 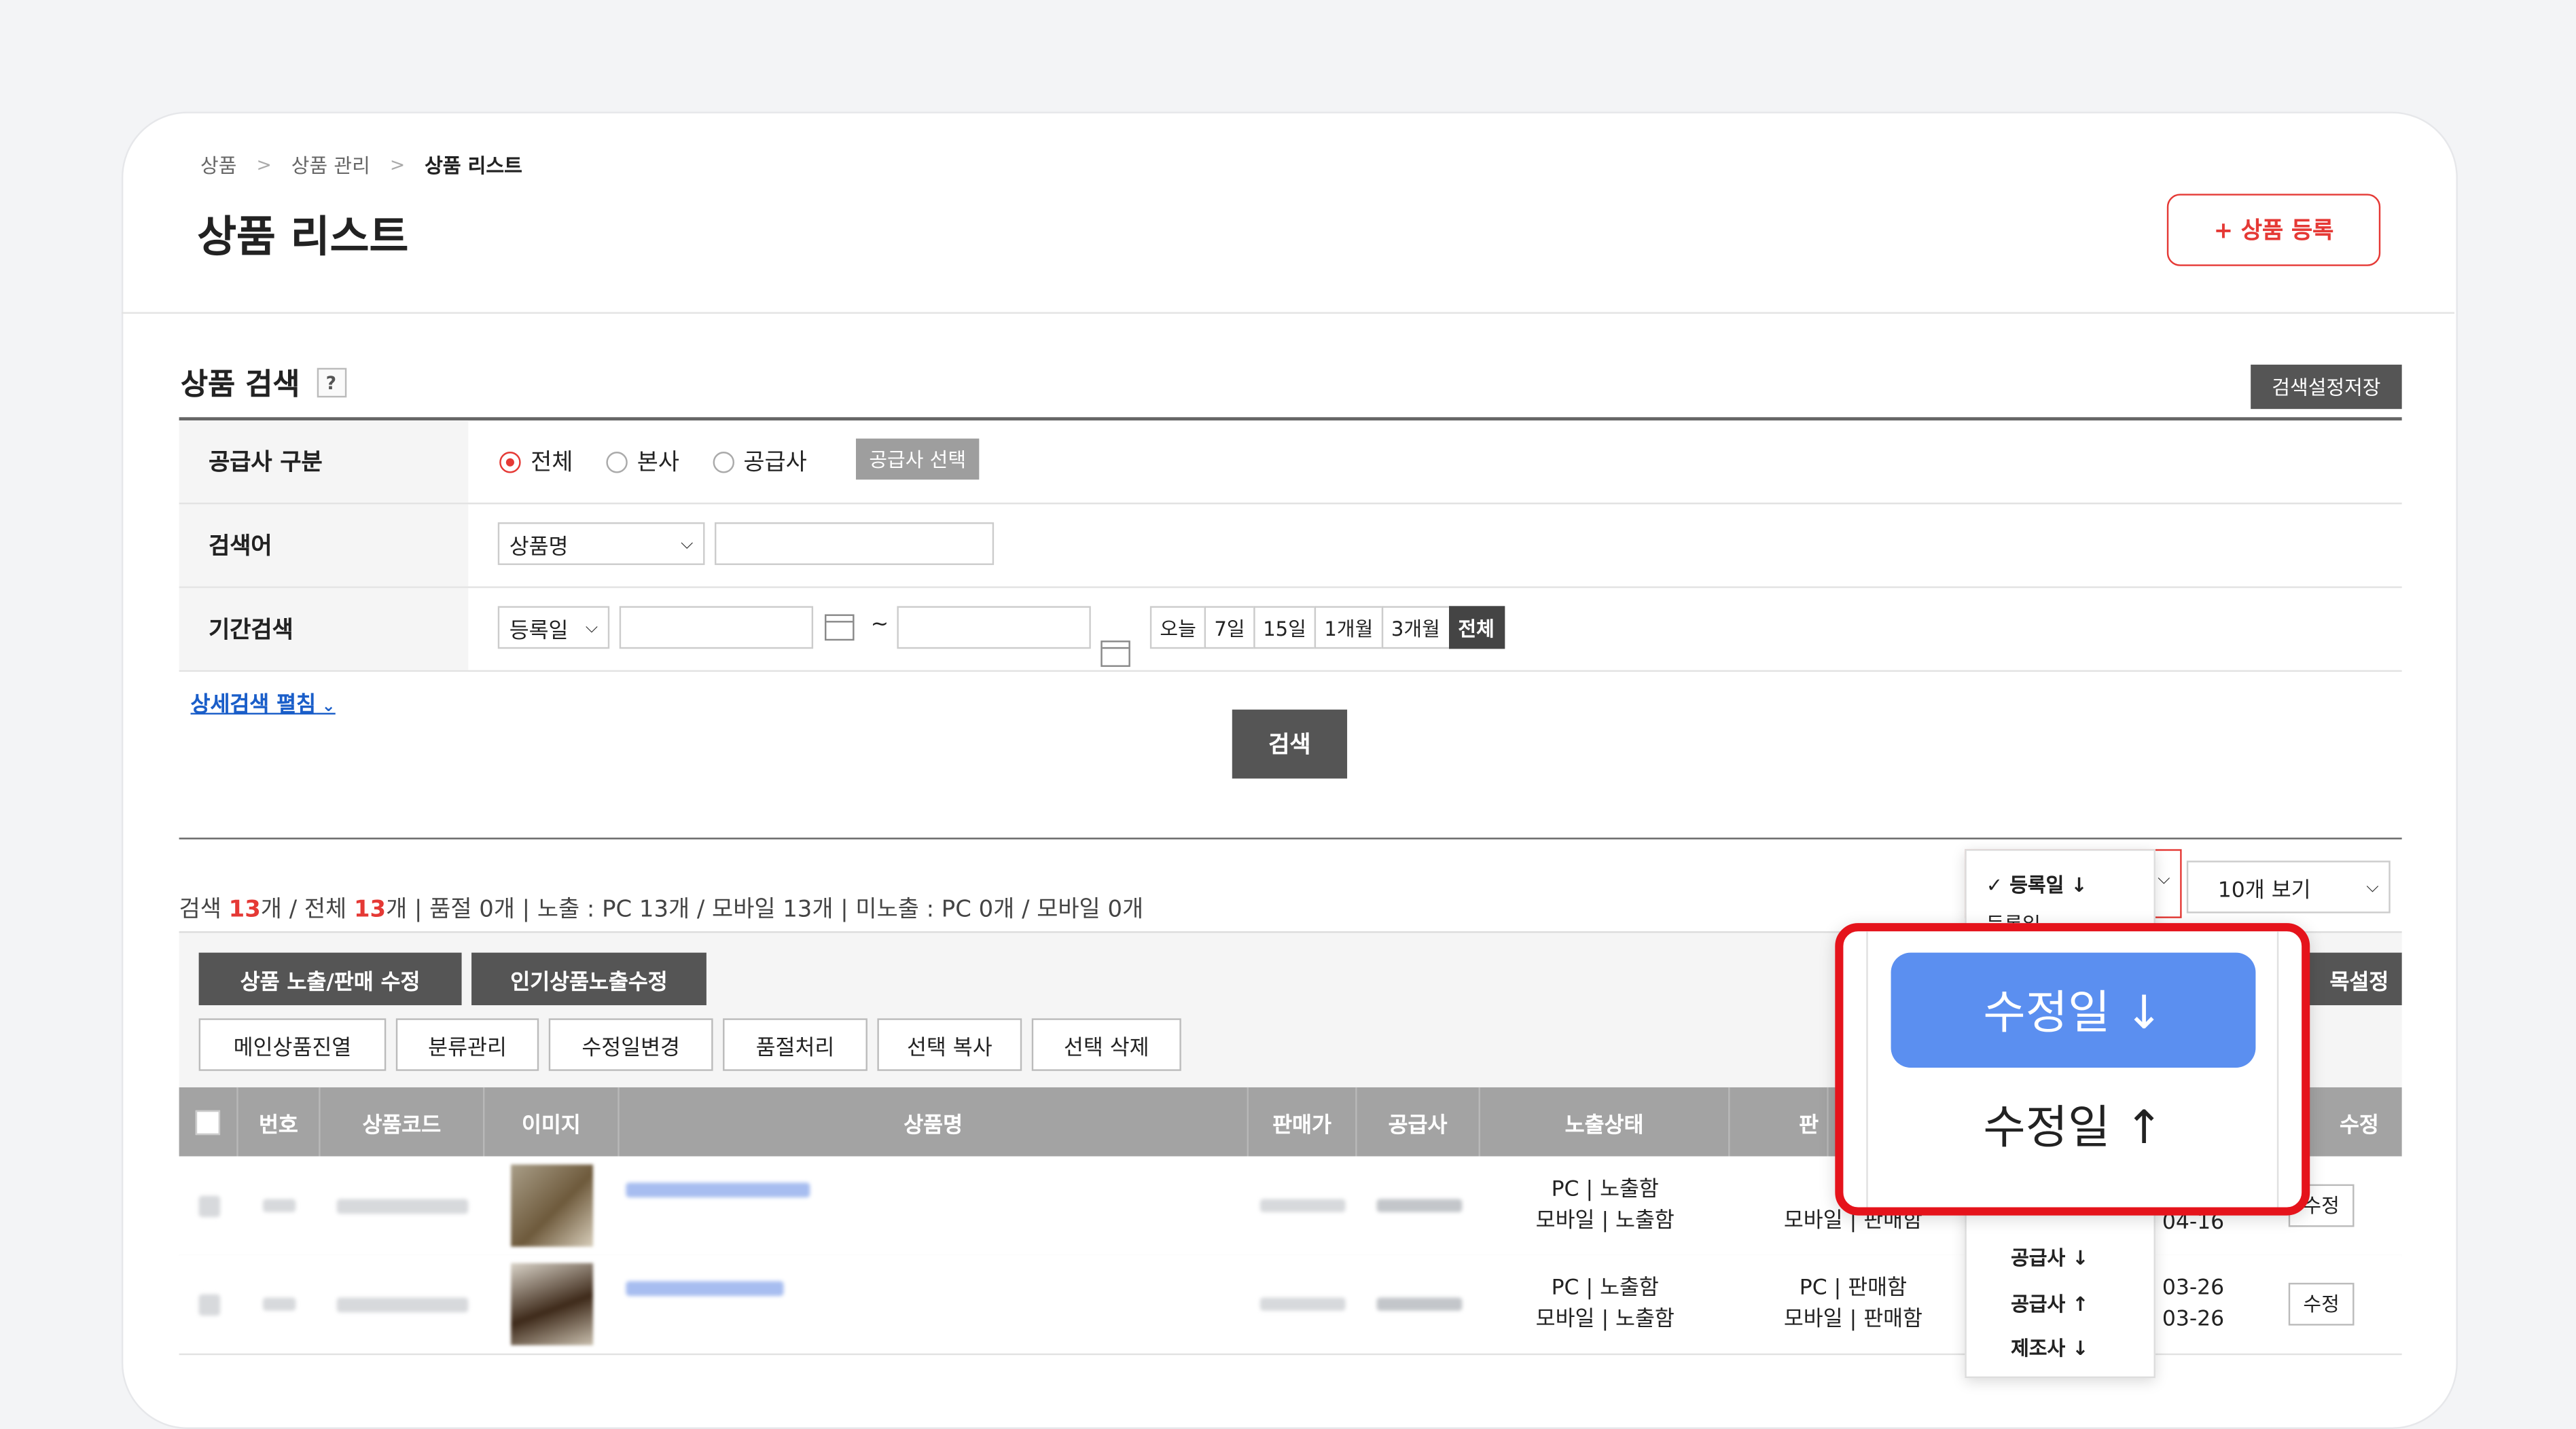 I want to click on keyword-input, so click(x=855, y=543).